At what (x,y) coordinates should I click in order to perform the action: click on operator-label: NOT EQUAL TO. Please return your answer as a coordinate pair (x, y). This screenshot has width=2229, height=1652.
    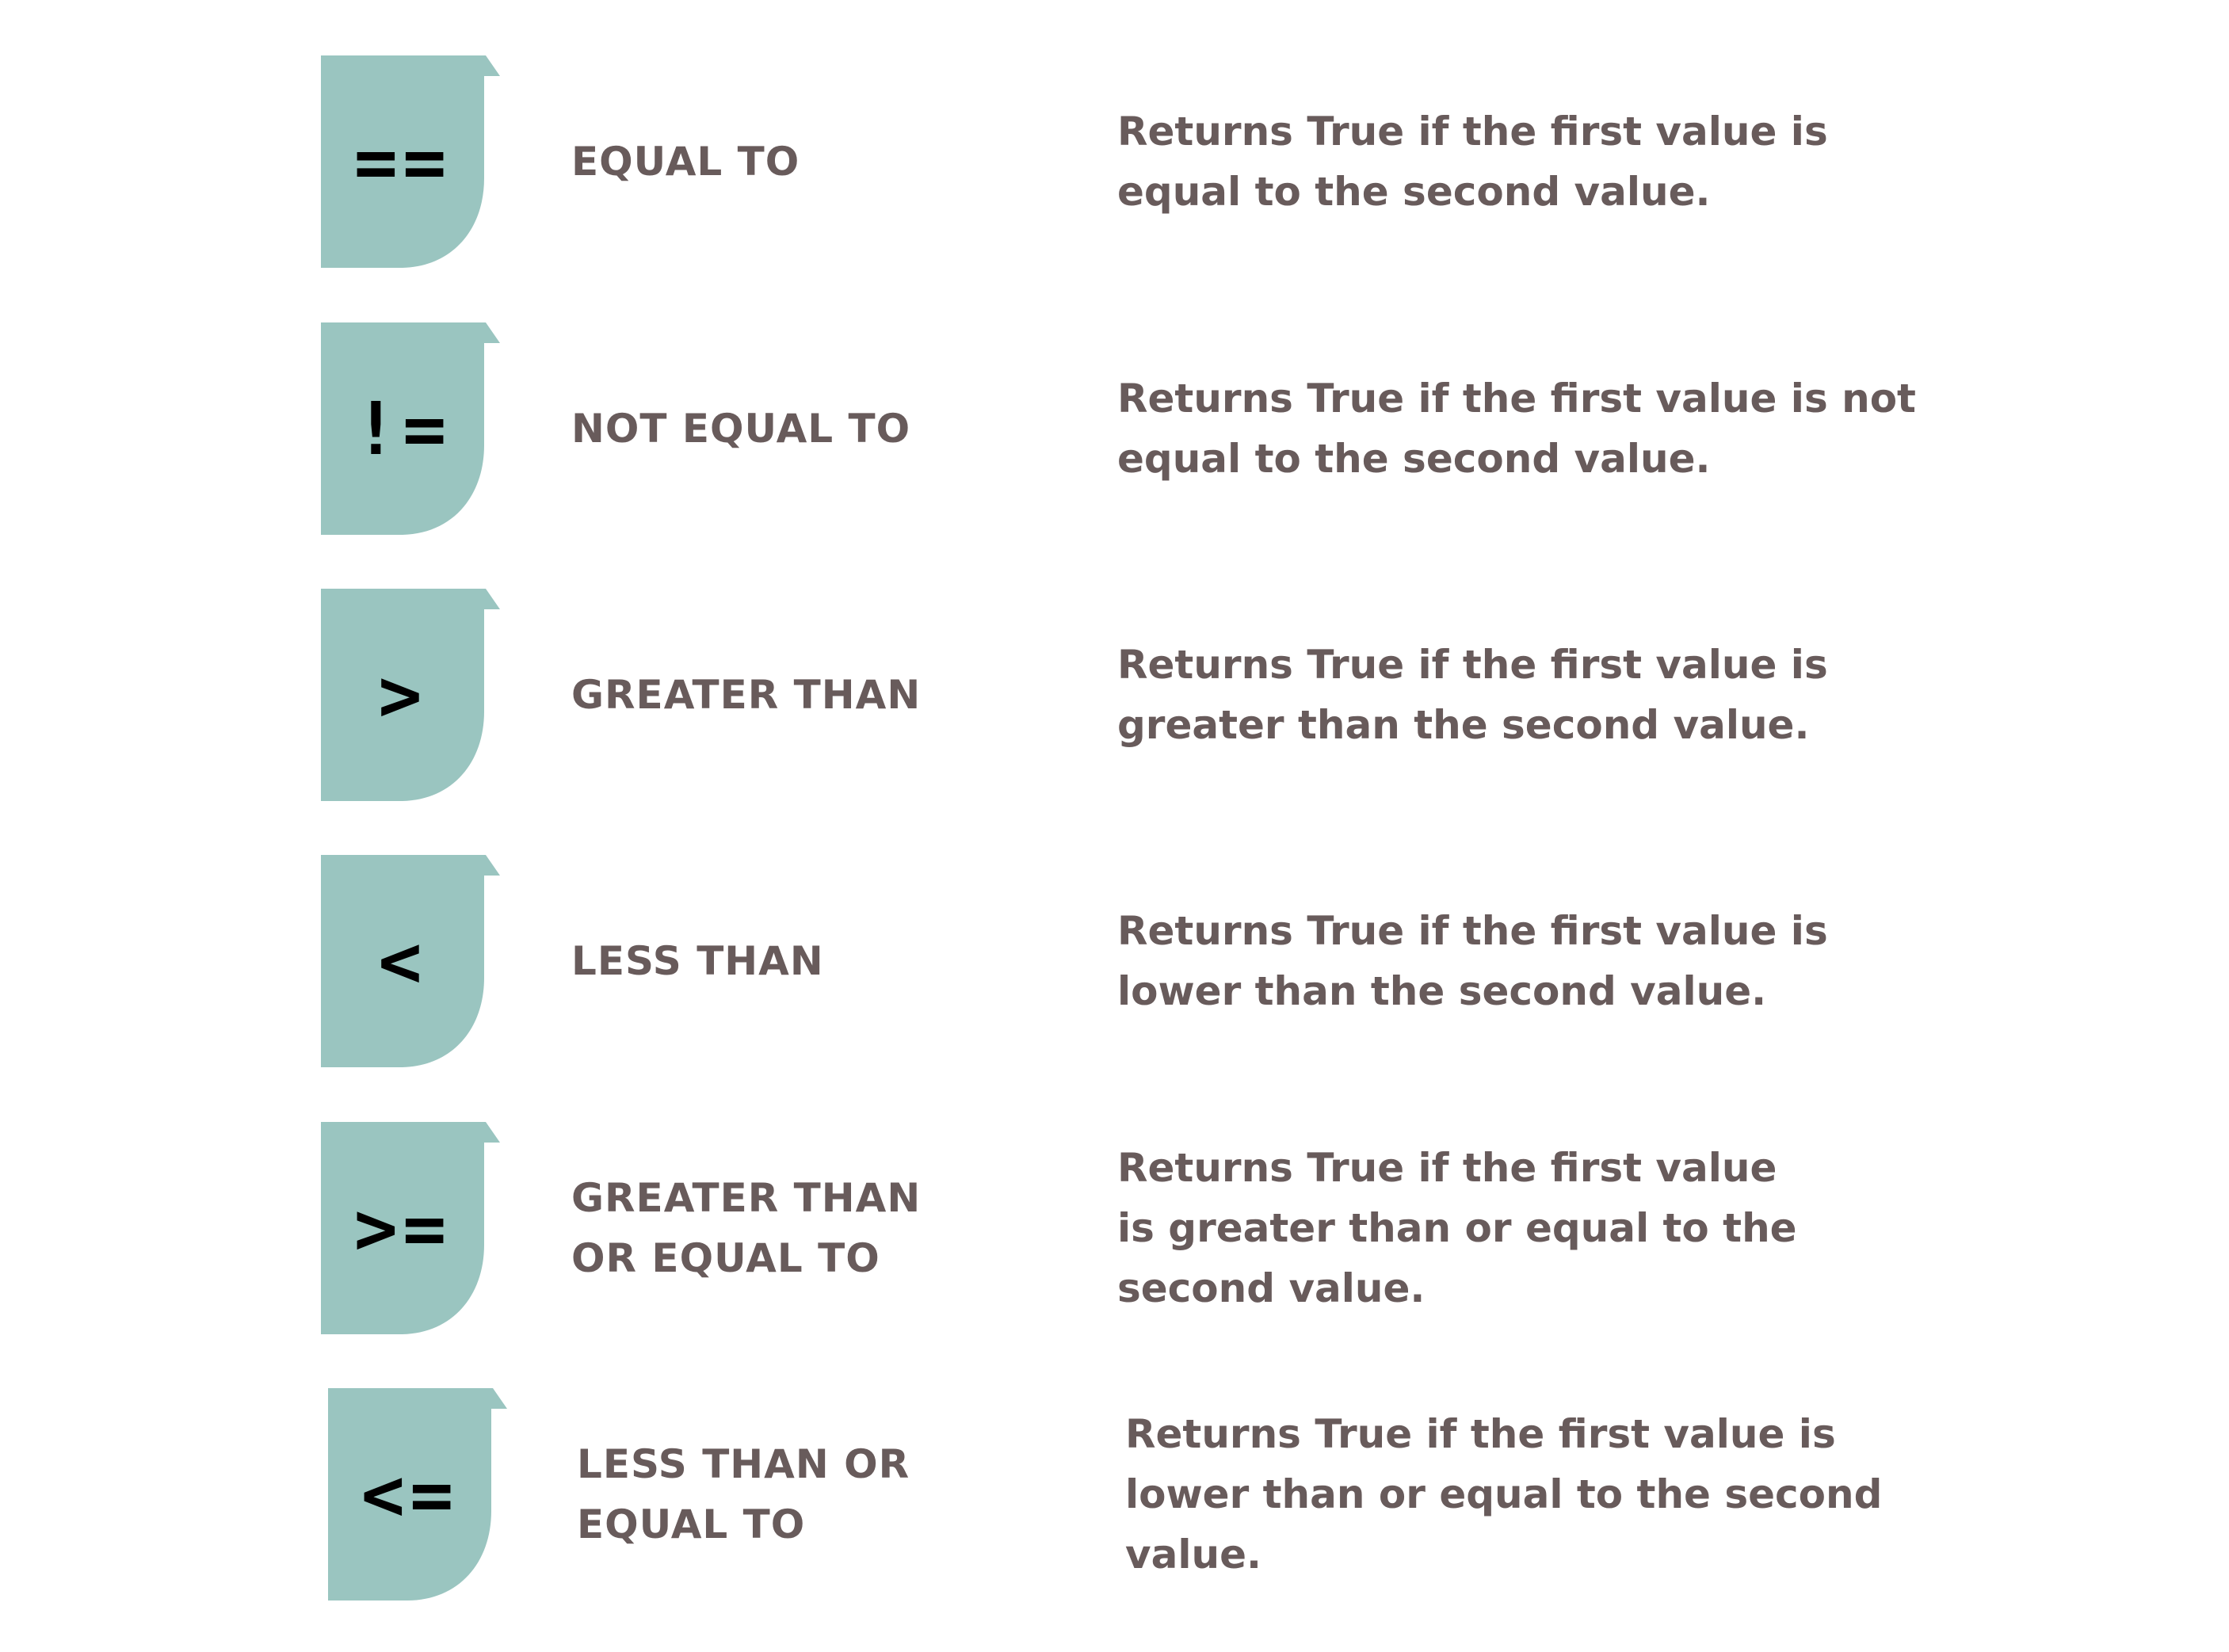
    Looking at the image, I should click on (741, 429).